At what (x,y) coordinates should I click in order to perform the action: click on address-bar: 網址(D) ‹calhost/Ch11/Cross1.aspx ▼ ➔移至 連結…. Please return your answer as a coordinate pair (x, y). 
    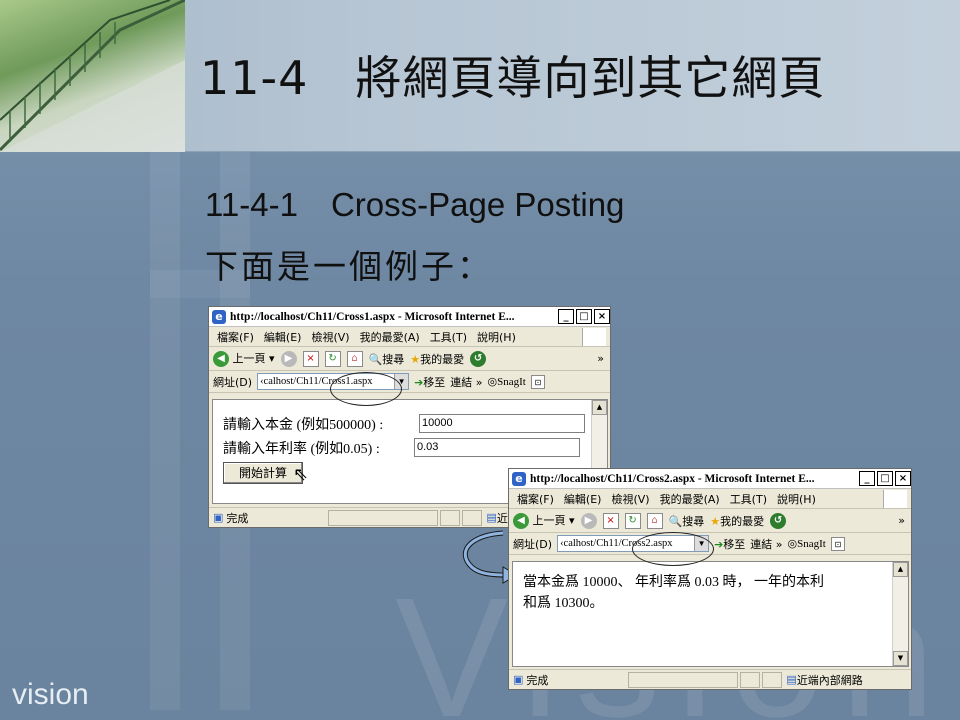
    Looking at the image, I should click on (409, 382).